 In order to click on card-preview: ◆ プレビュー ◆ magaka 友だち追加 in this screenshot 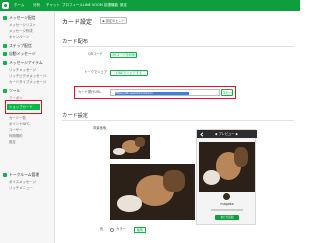, I will do `click(226, 177)`.